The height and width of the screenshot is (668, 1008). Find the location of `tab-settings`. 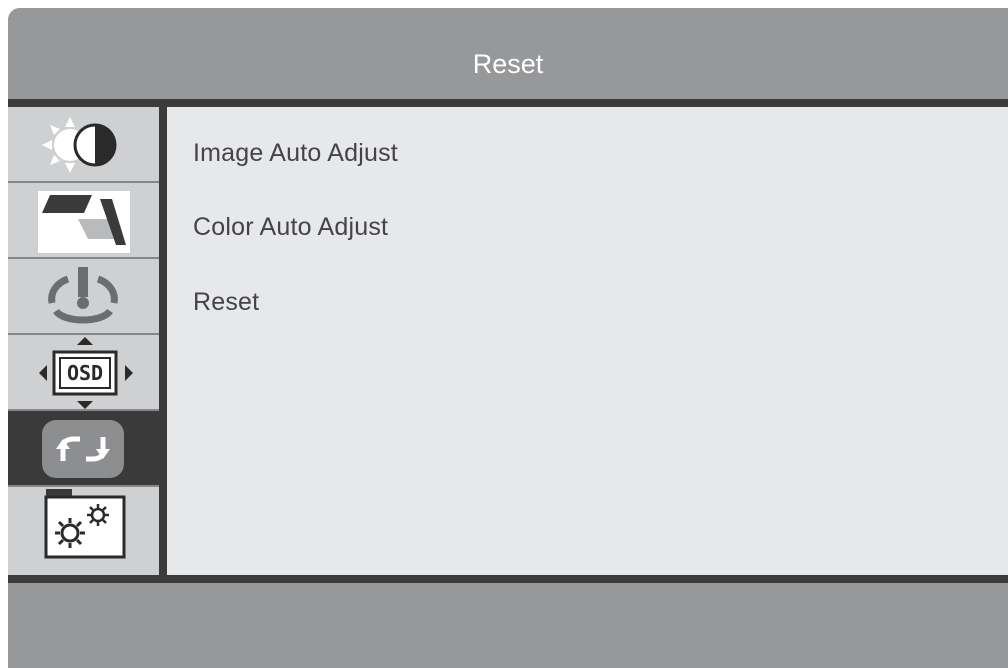

tab-settings is located at coordinates (83, 531).